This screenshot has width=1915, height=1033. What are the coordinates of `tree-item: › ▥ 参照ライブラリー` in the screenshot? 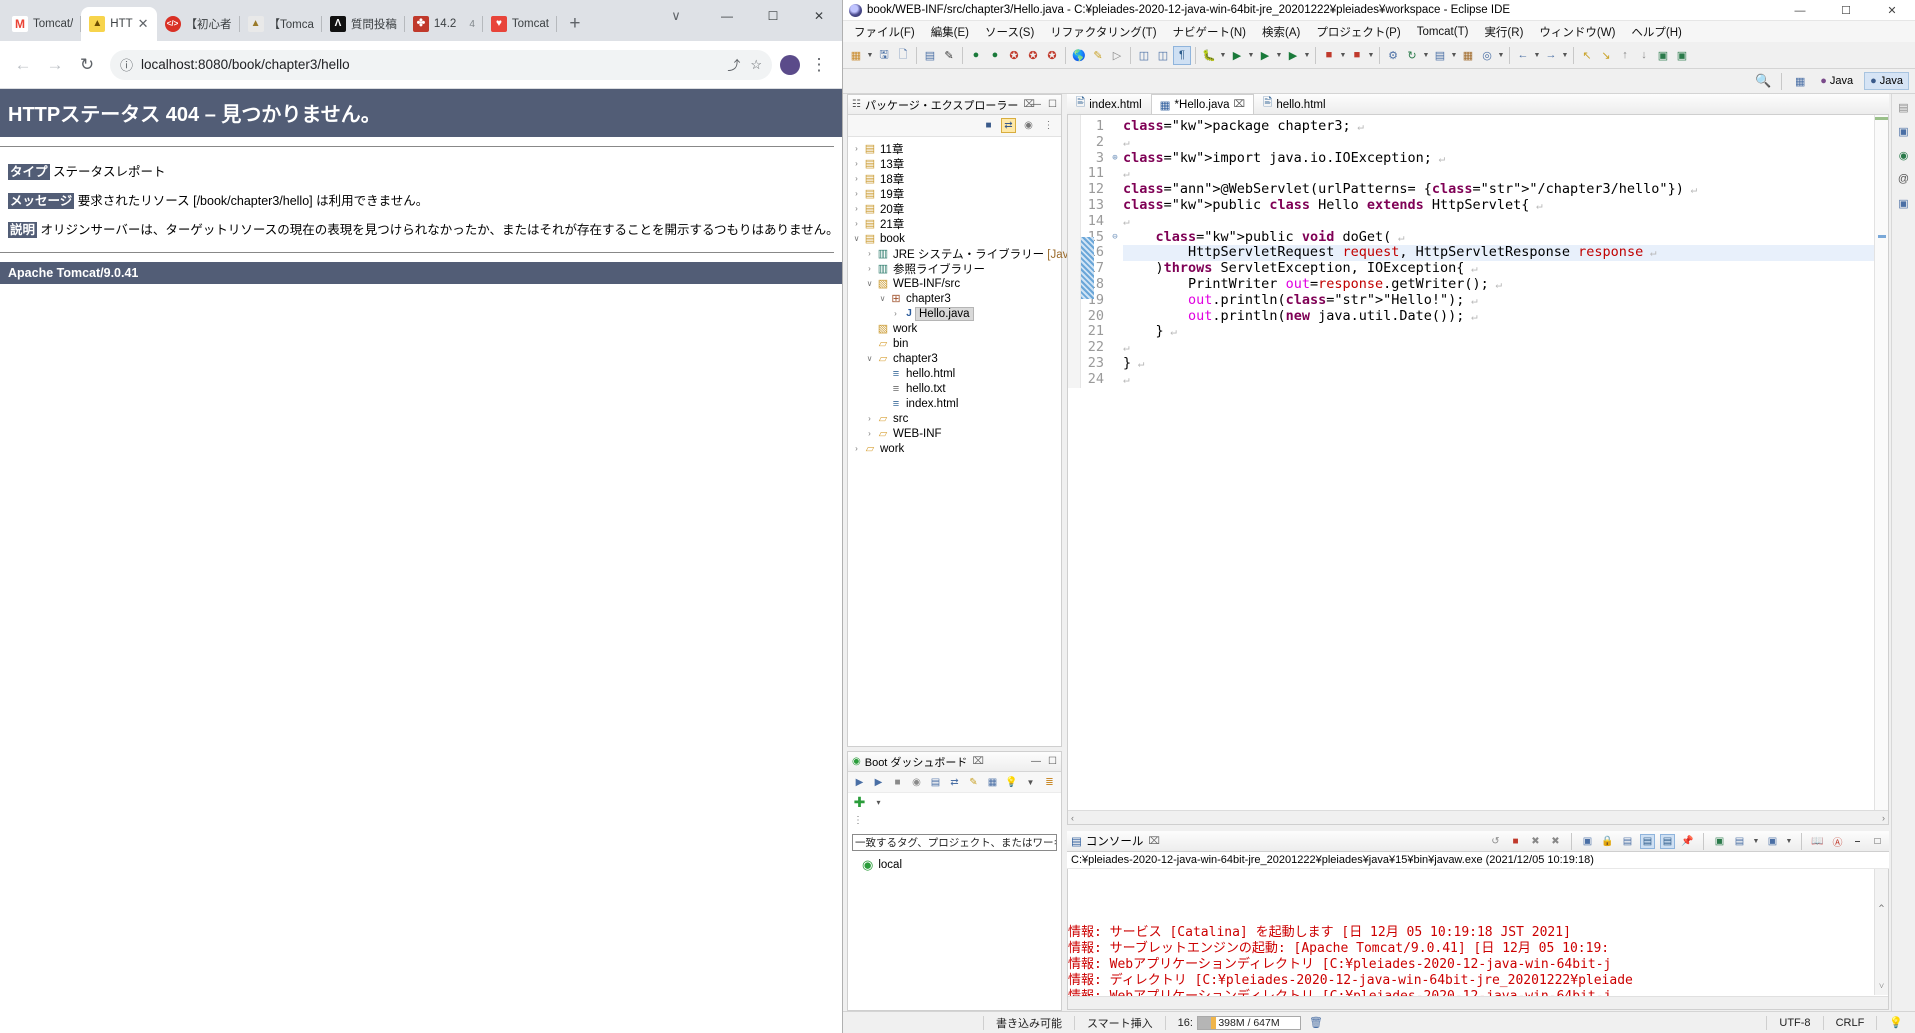 It's located at (954, 268).